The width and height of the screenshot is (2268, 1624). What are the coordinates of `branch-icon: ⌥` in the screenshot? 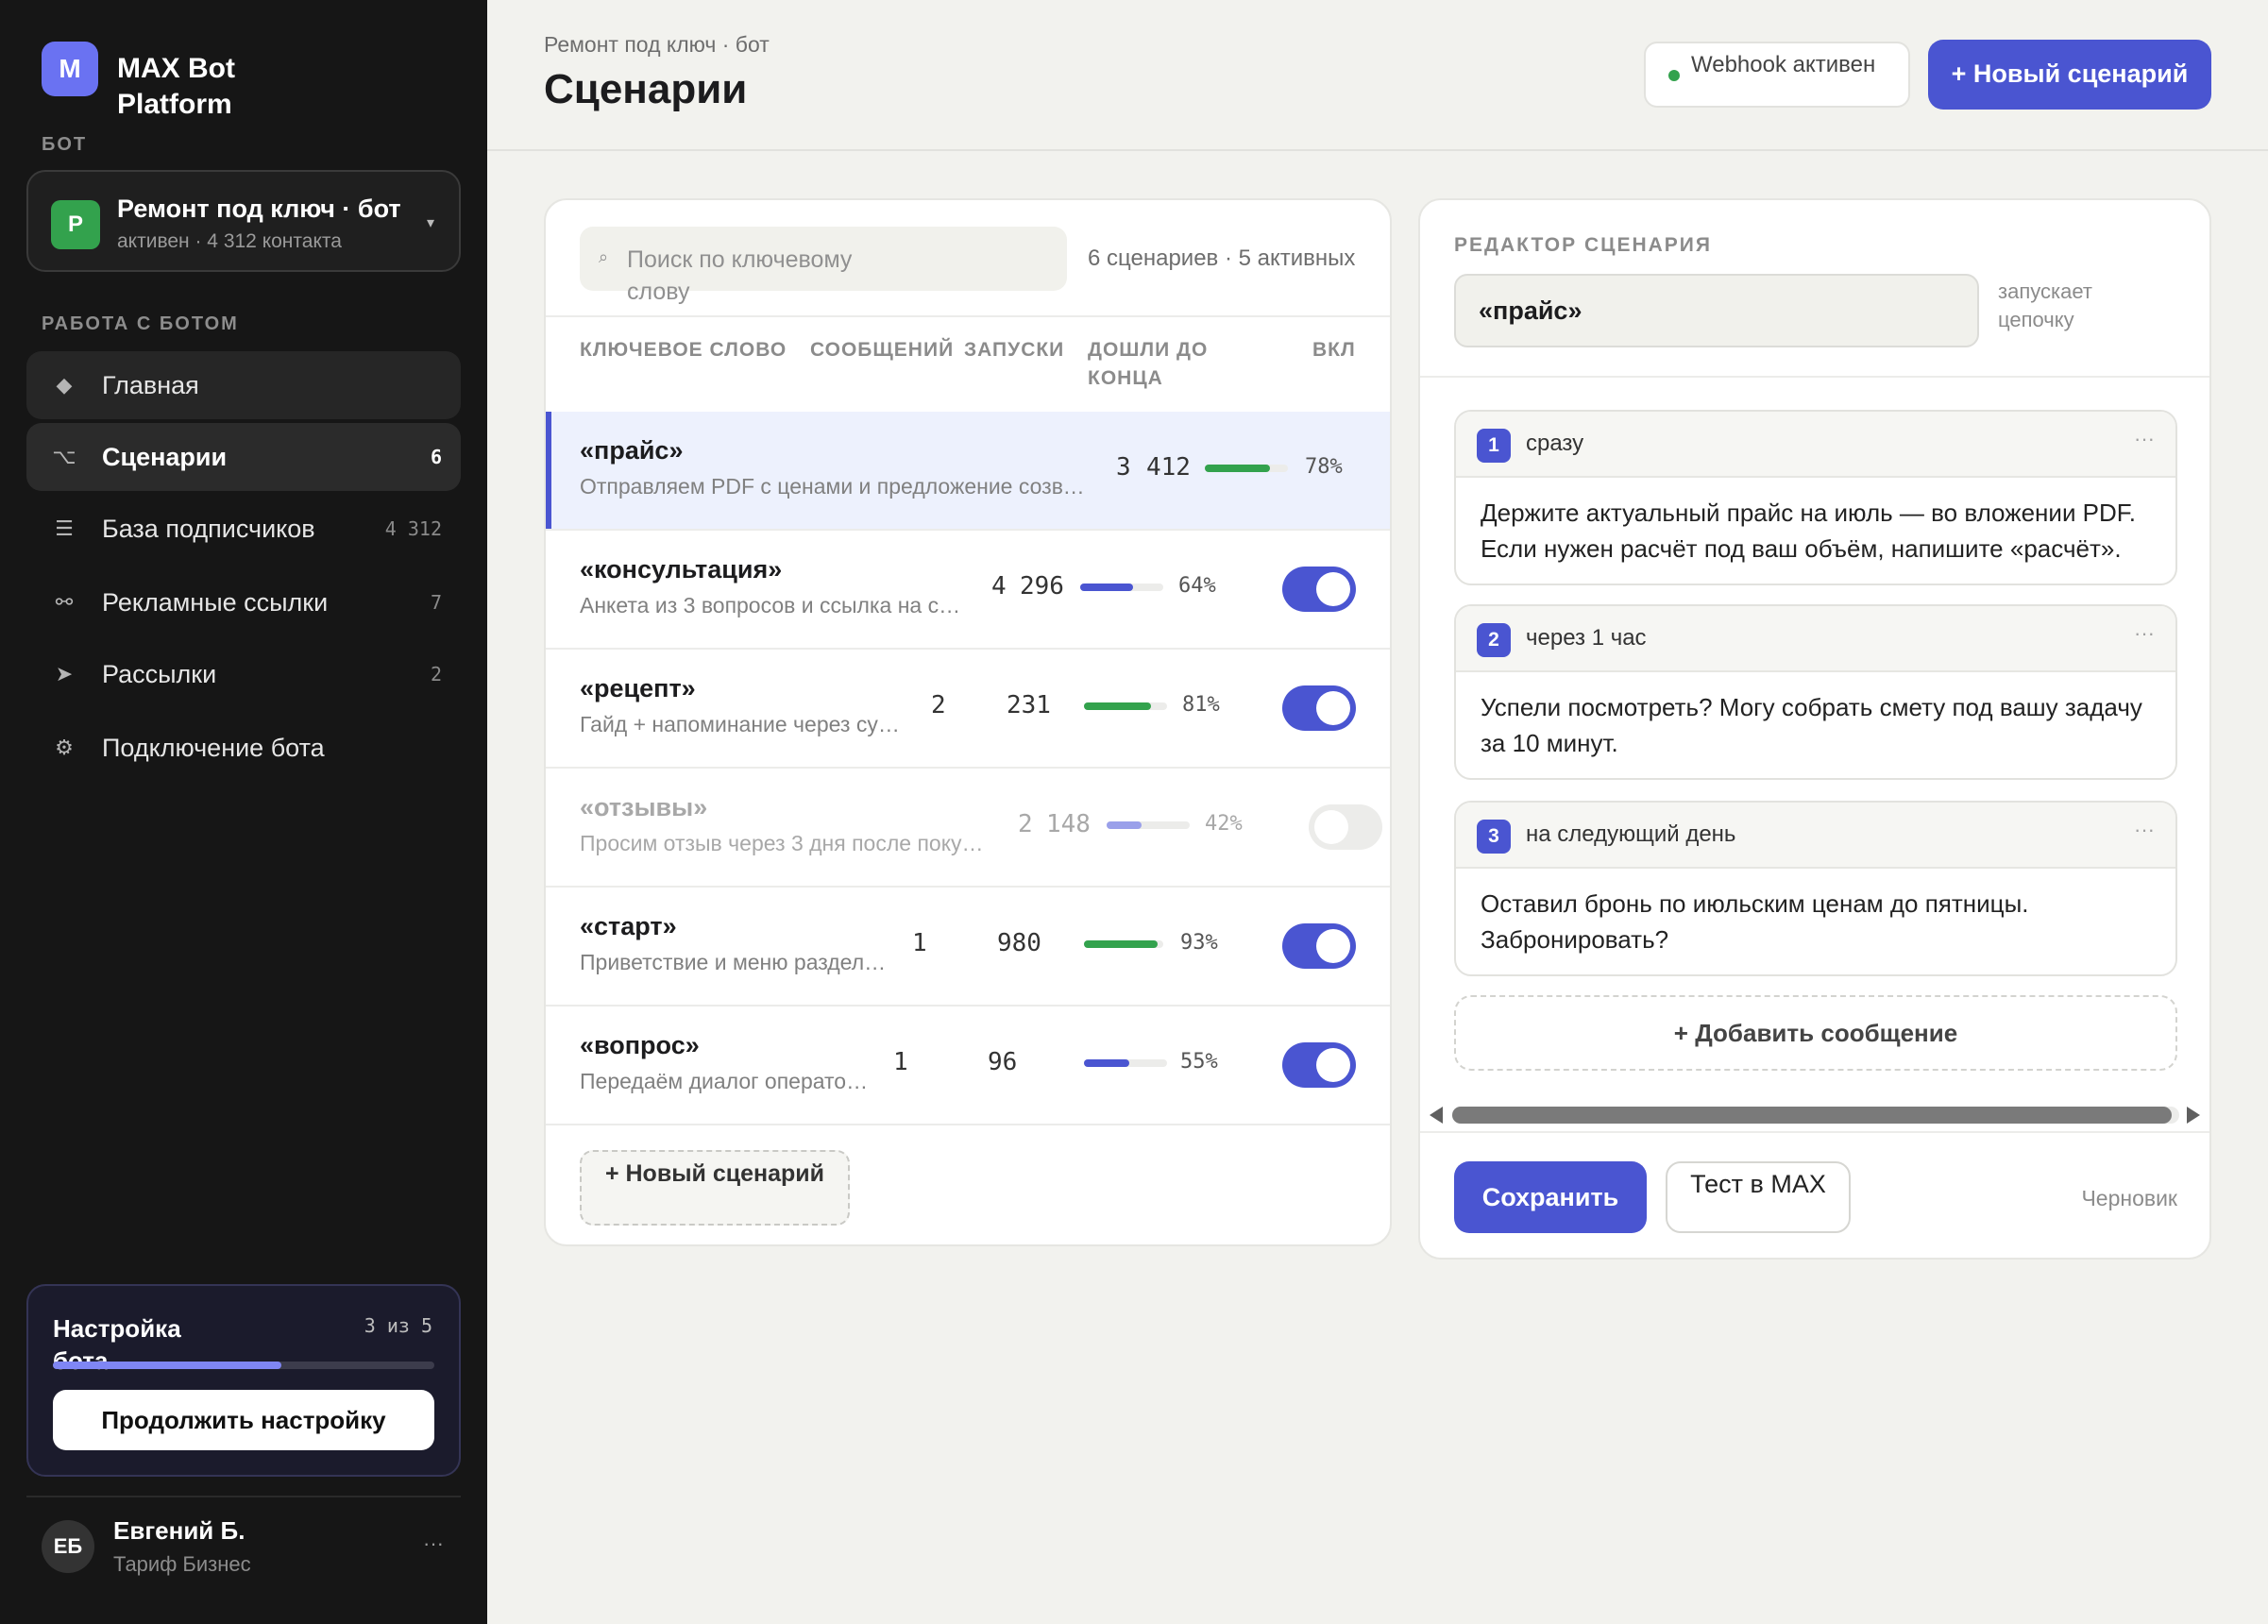 It's located at (64, 456).